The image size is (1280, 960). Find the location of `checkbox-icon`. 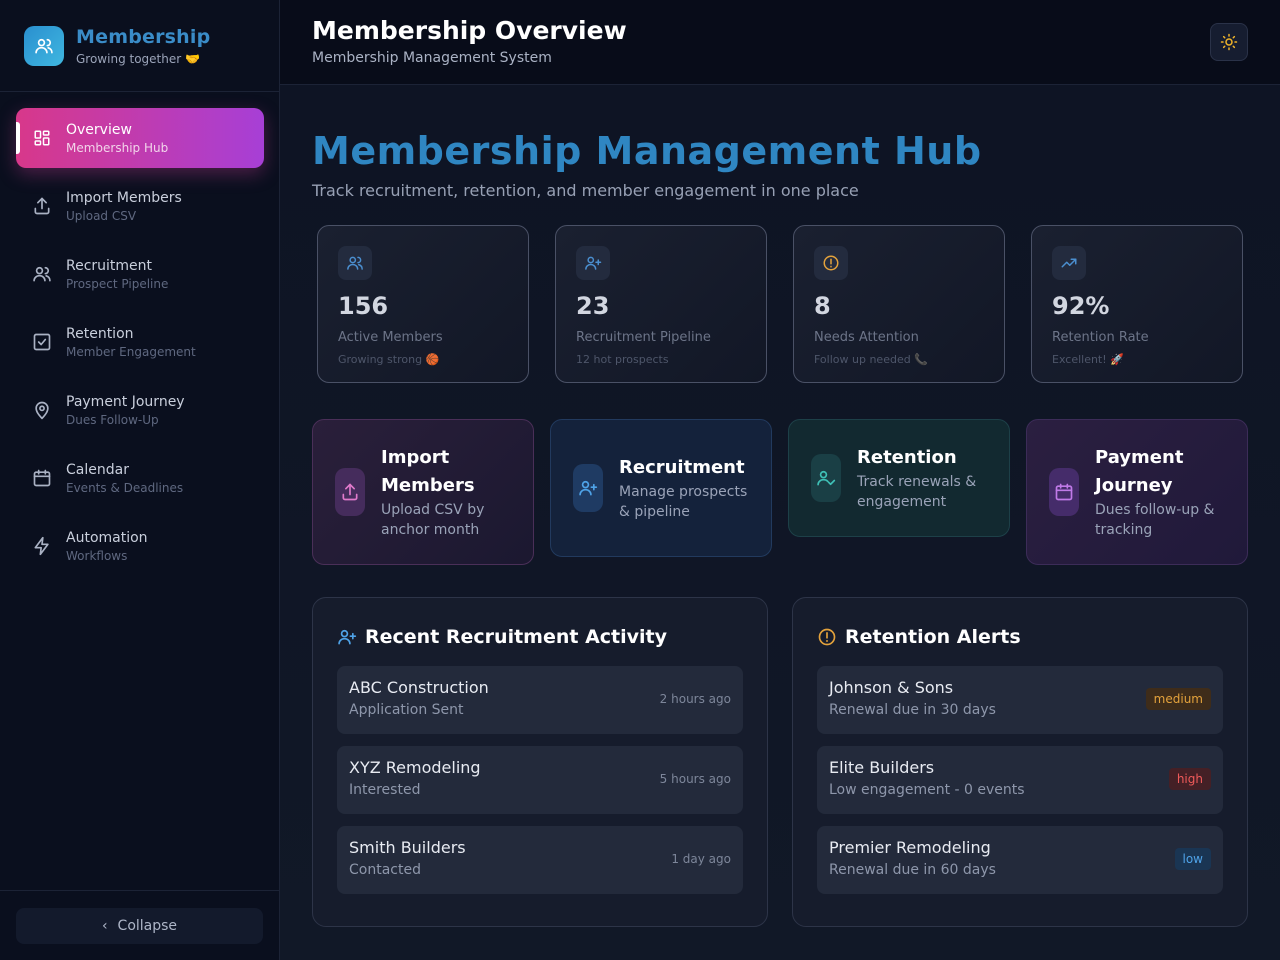

checkbox-icon is located at coordinates (42, 342).